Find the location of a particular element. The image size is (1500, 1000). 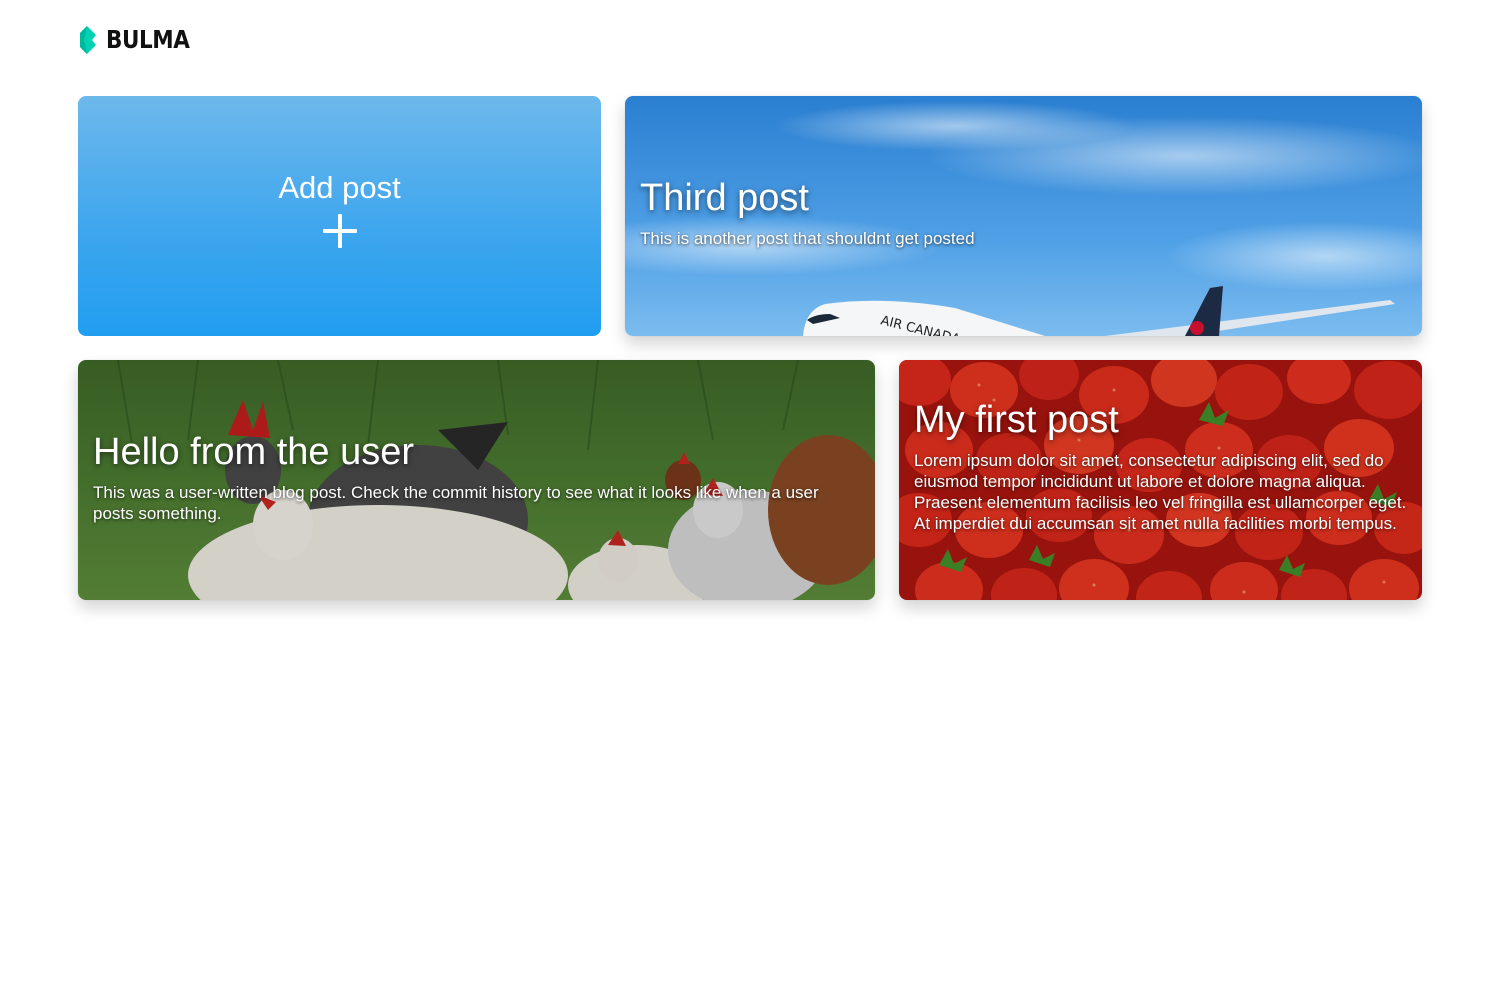

navbar: BULMA is located at coordinates (140, 40).